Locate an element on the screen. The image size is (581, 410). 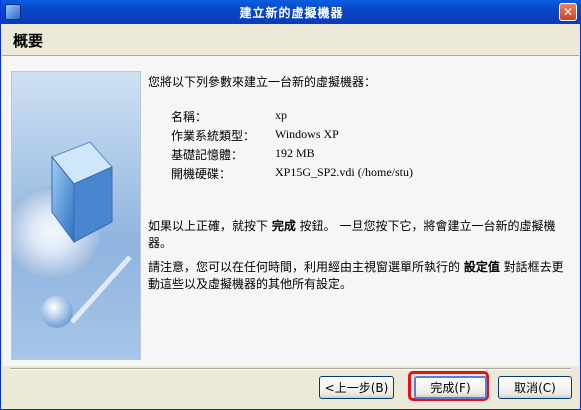
virtualbox-logo-icon is located at coordinates (72, 234).